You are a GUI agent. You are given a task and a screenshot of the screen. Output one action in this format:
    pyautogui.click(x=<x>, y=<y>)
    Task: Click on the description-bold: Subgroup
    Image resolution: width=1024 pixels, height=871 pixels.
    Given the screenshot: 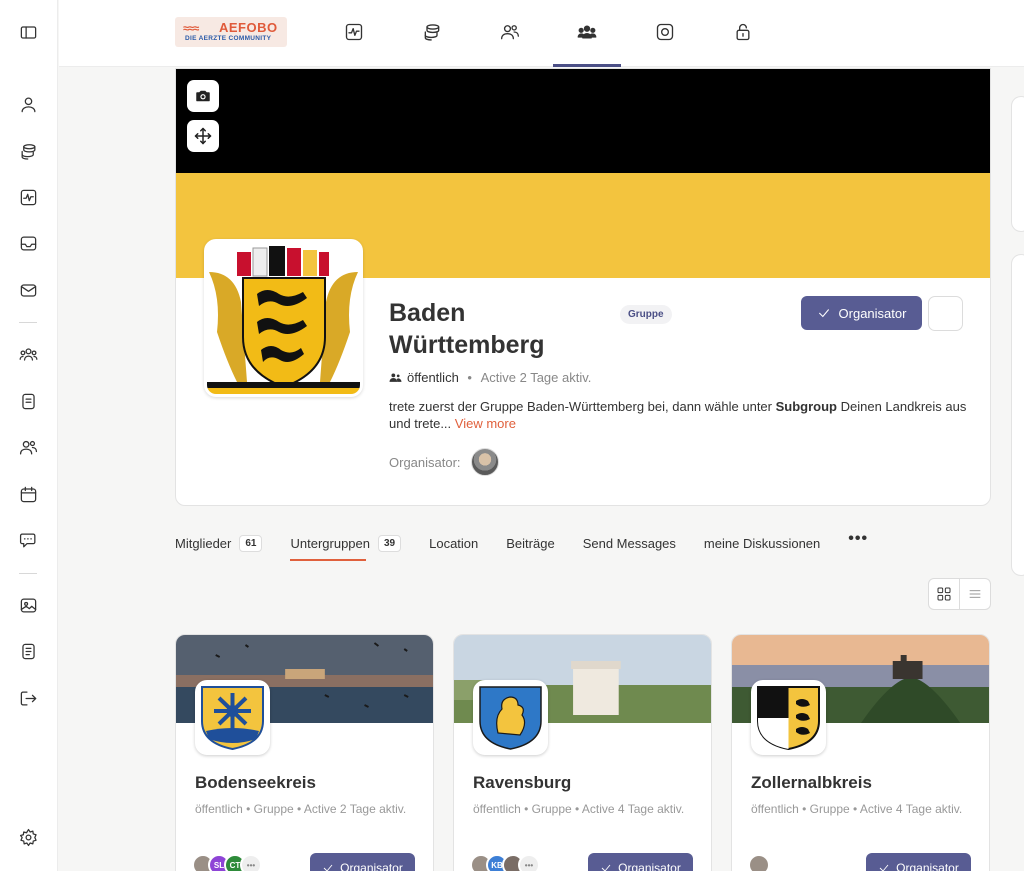 What is the action you would take?
    pyautogui.click(x=806, y=406)
    